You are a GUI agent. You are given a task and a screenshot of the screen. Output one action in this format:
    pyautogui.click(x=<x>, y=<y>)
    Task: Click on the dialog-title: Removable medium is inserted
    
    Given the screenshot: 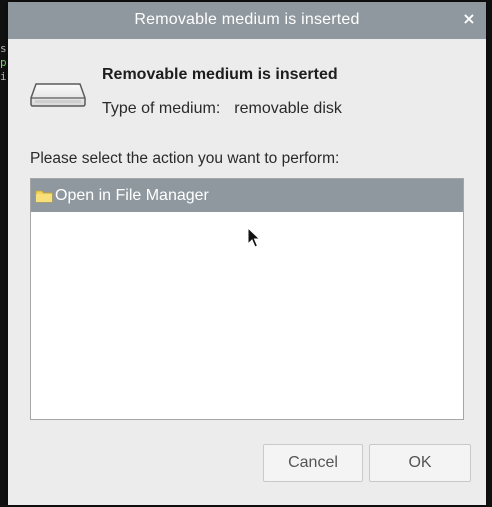 What is the action you would take?
    pyautogui.click(x=247, y=19)
    